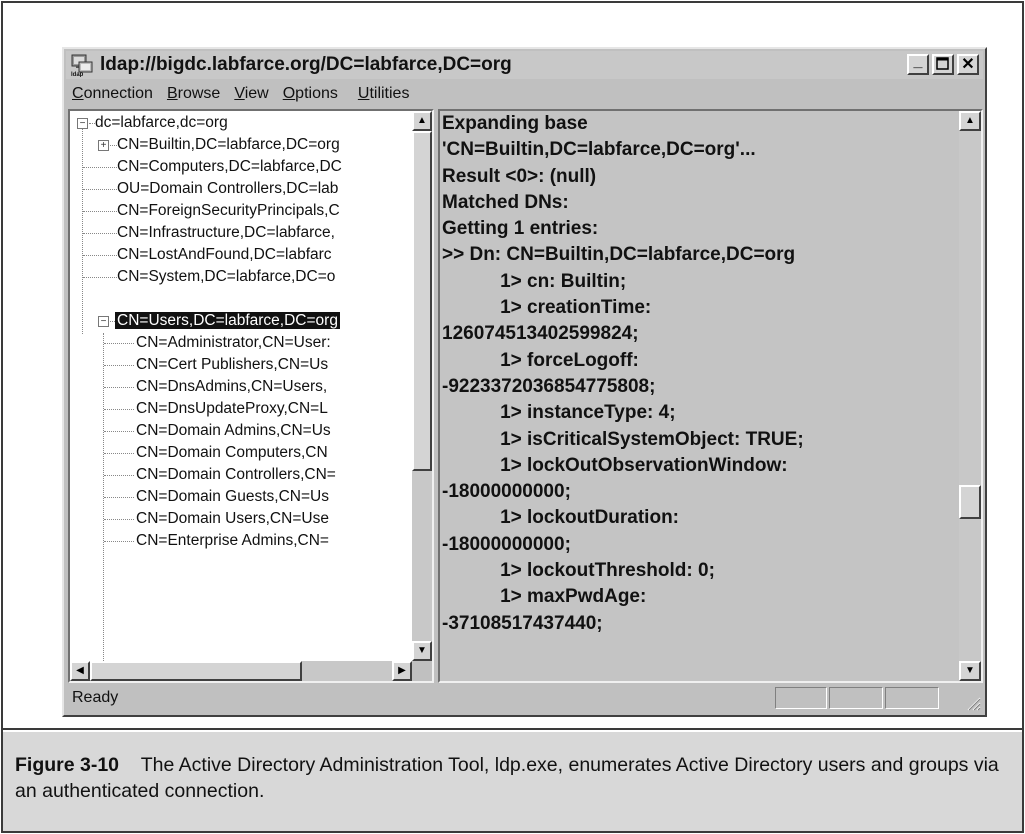  I want to click on tree-scroll-up-button: ▲, so click(422, 121).